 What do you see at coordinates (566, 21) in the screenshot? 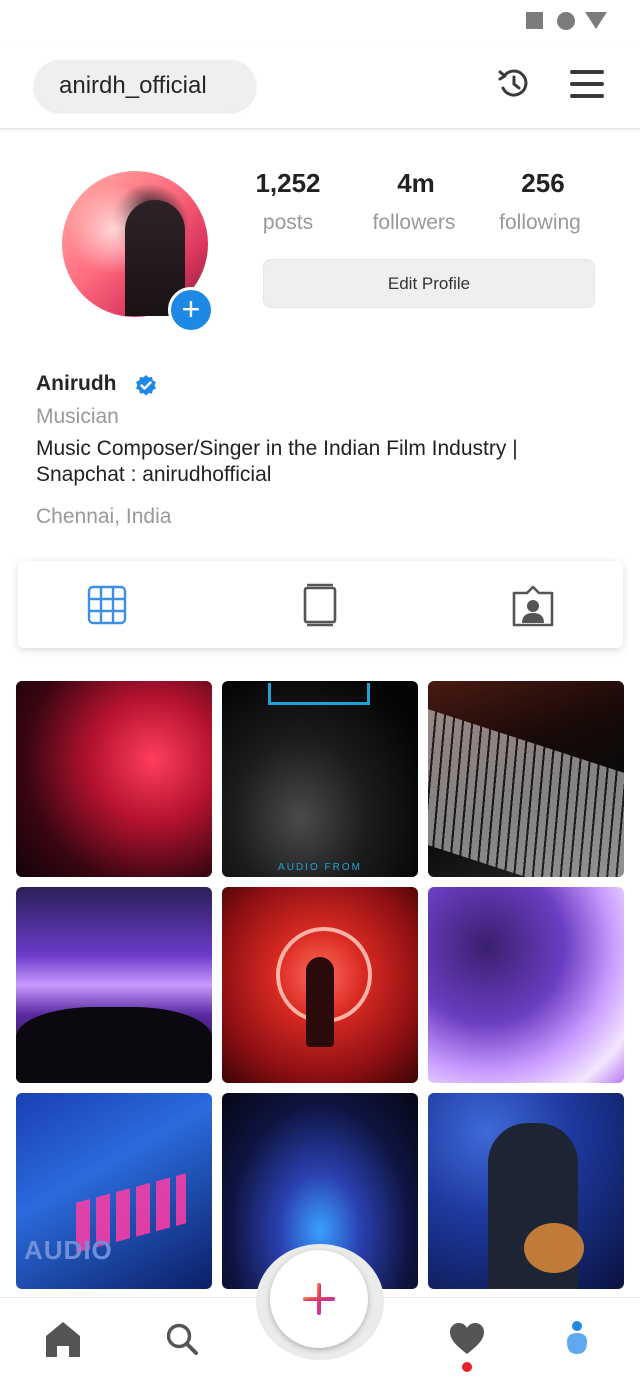
I see `status-circle-icon` at bounding box center [566, 21].